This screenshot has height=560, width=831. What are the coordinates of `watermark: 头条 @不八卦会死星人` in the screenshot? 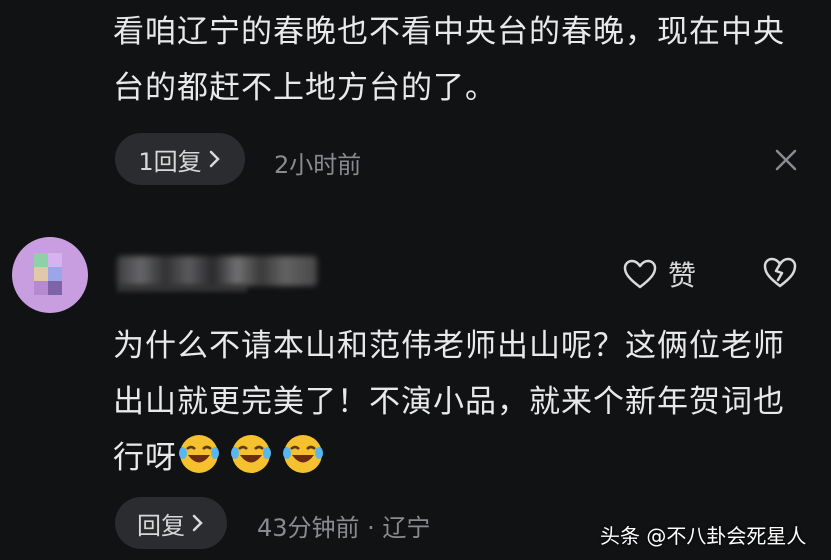 It's located at (703, 536).